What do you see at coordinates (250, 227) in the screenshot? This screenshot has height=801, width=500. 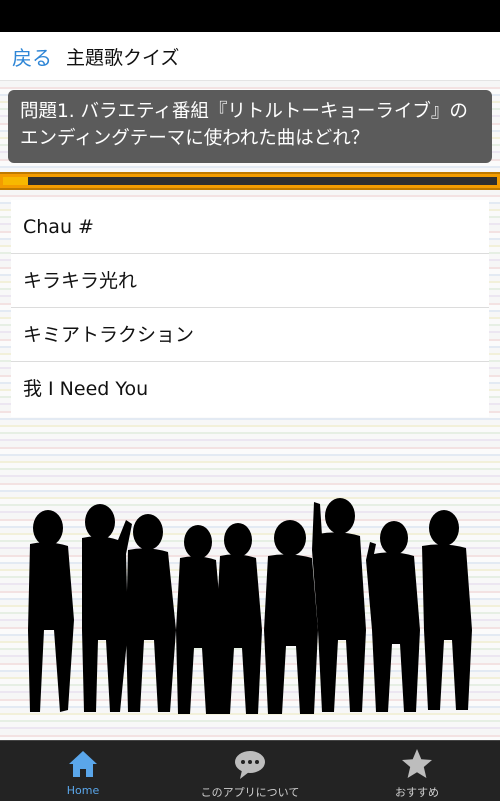 I see `answer-option-1: Chau #` at bounding box center [250, 227].